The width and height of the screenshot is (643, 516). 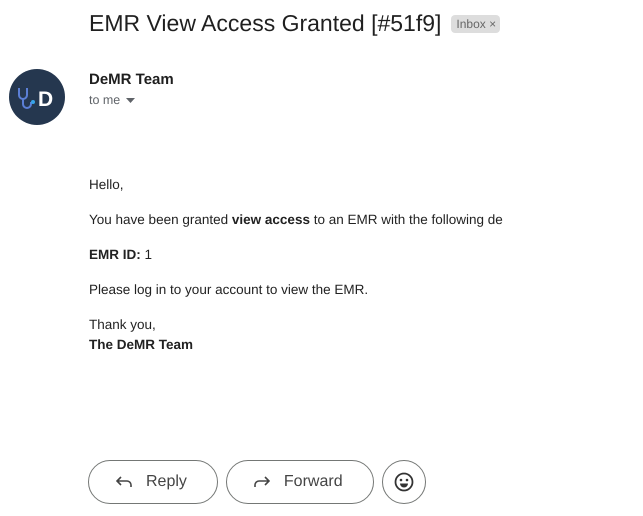 What do you see at coordinates (131, 100) in the screenshot?
I see `dropdown-caret-icon` at bounding box center [131, 100].